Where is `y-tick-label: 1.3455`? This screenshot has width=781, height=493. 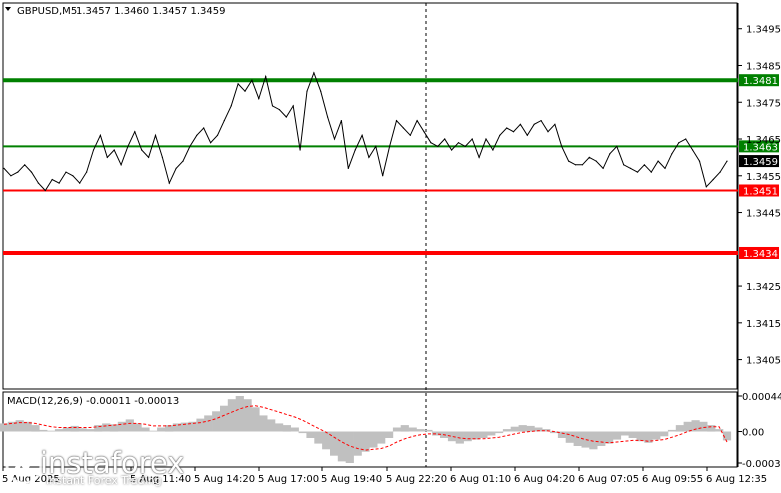 y-tick-label: 1.3455 is located at coordinates (763, 177).